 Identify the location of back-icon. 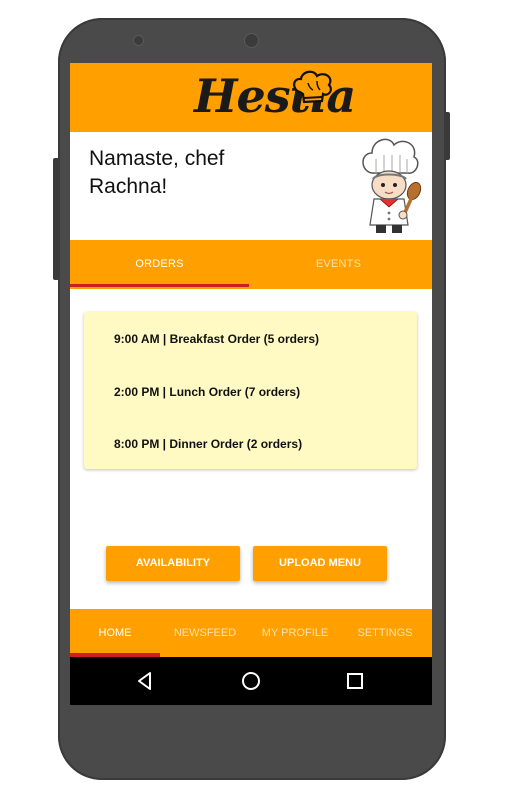
(144, 681).